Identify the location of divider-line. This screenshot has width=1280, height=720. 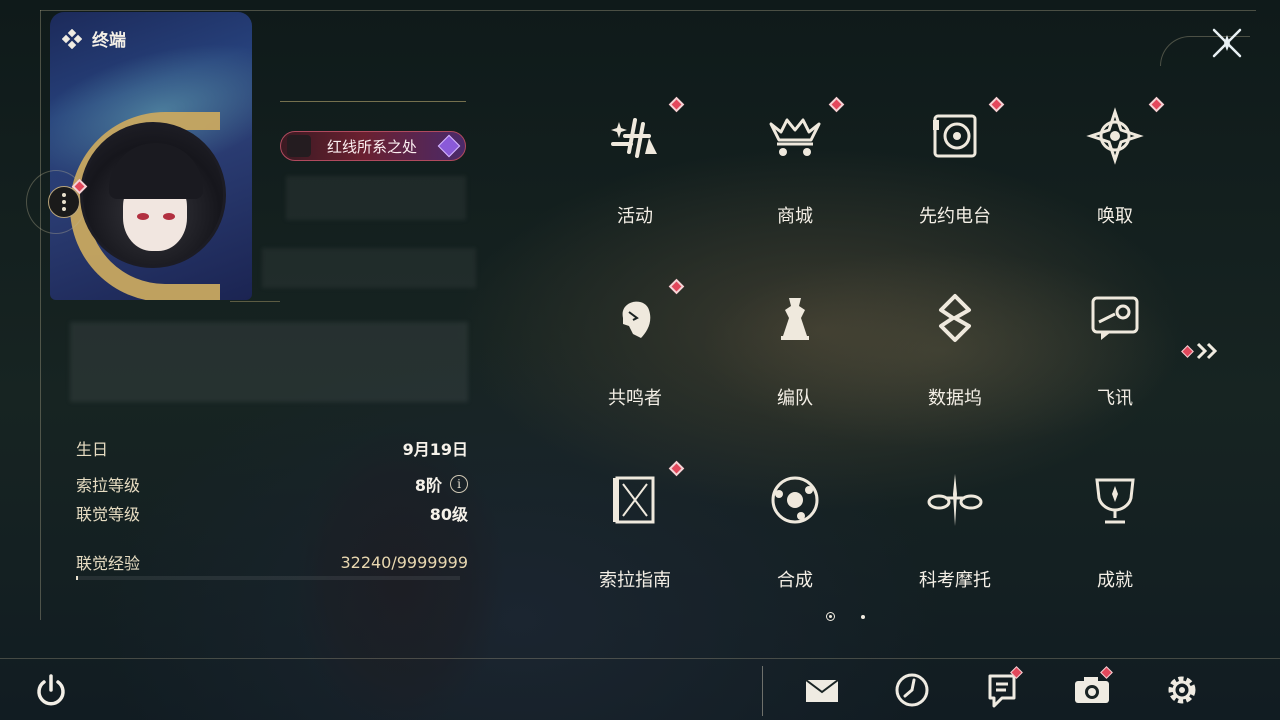
(255, 301).